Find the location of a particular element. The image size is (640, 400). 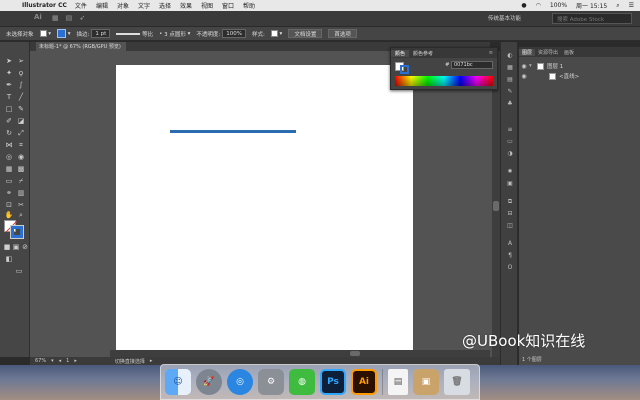

panel-menu-icon: ≡ is located at coordinates (491, 53).